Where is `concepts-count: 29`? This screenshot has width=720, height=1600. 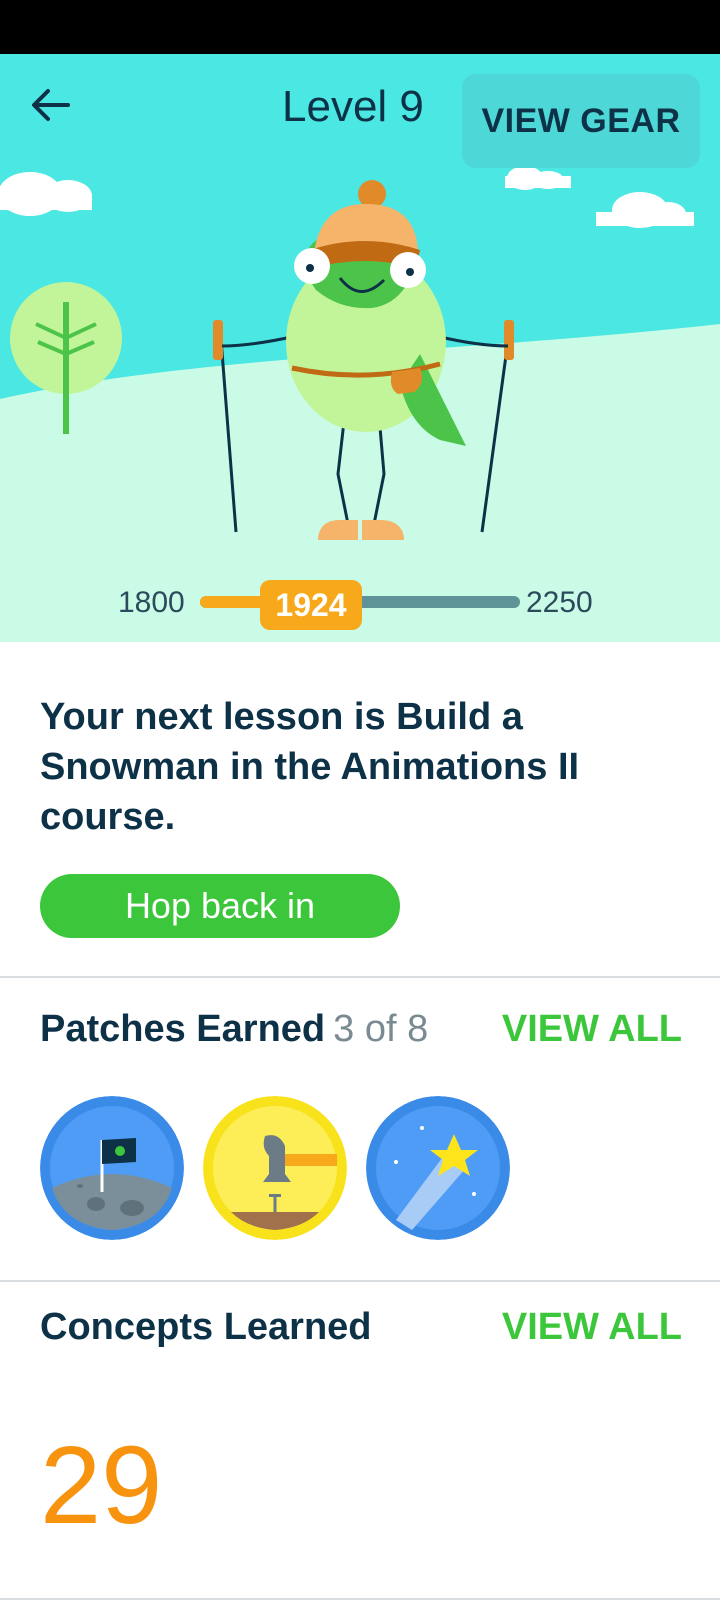 concepts-count: 29 is located at coordinates (101, 1485).